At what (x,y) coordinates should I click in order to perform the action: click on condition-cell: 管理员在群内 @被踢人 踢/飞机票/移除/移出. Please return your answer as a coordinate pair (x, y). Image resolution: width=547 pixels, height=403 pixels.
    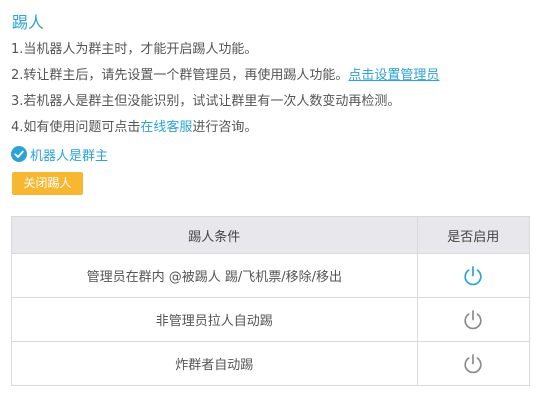
    Looking at the image, I should click on (214, 275).